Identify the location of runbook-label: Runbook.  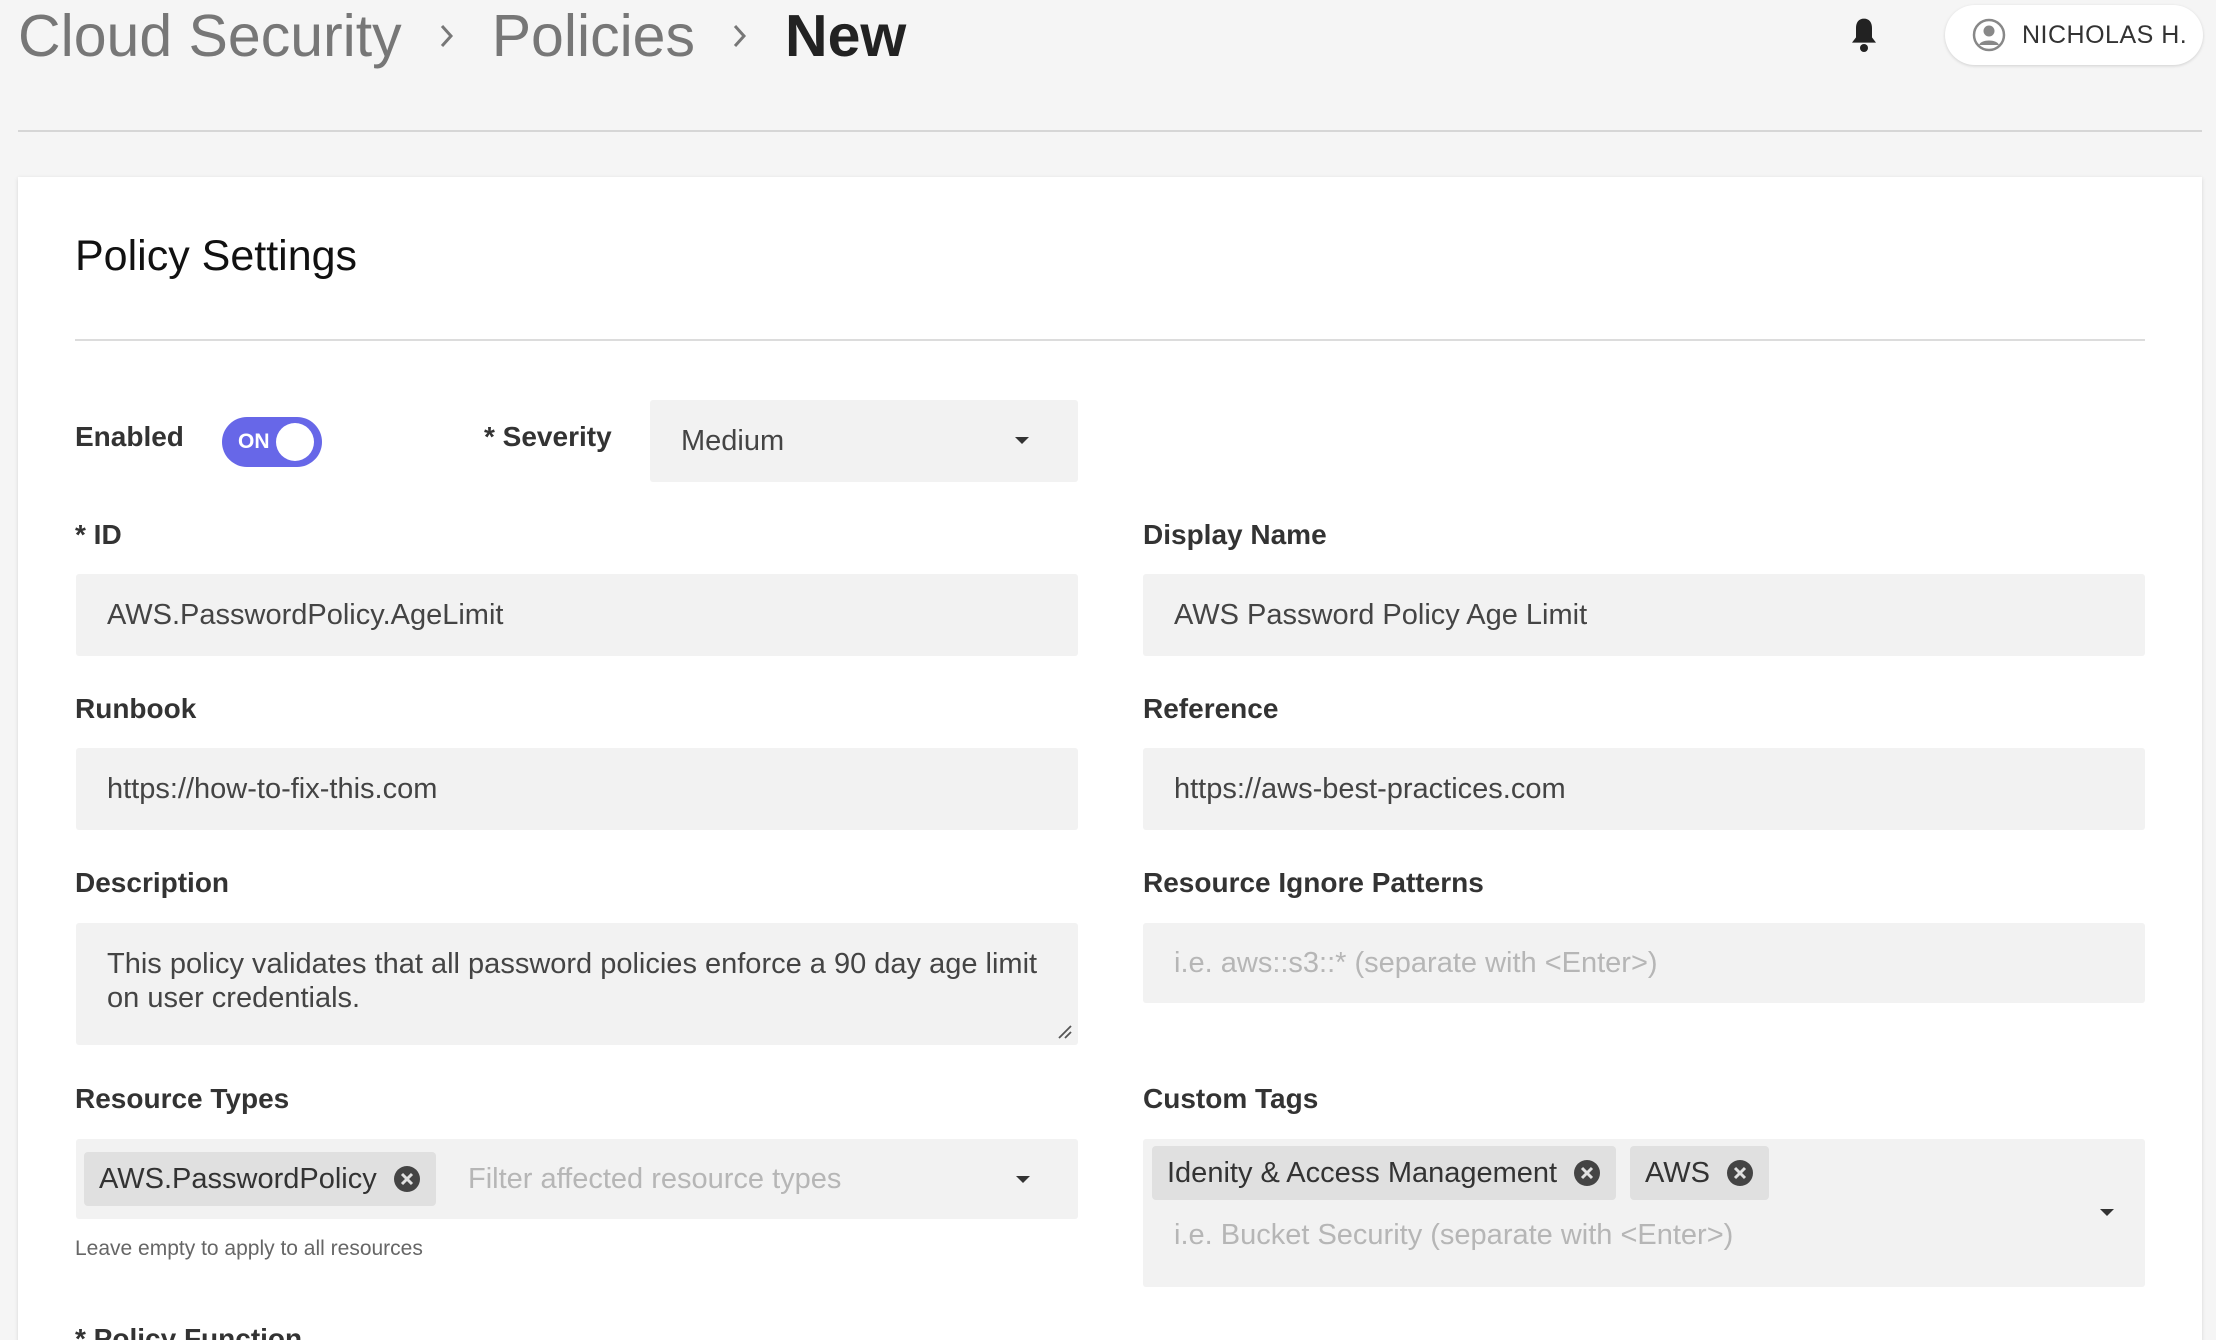
(136, 708).